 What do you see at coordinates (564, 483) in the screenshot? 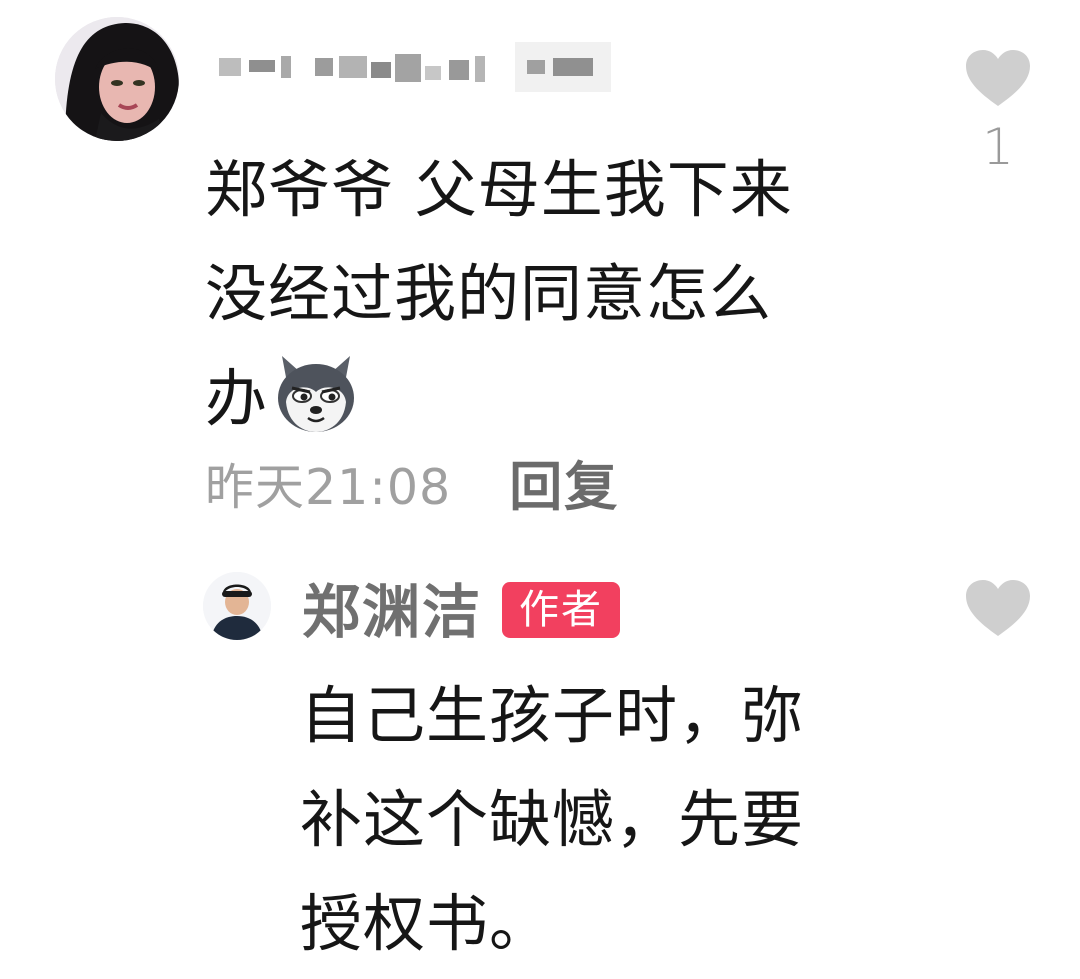
I see `reply-button: 回复` at bounding box center [564, 483].